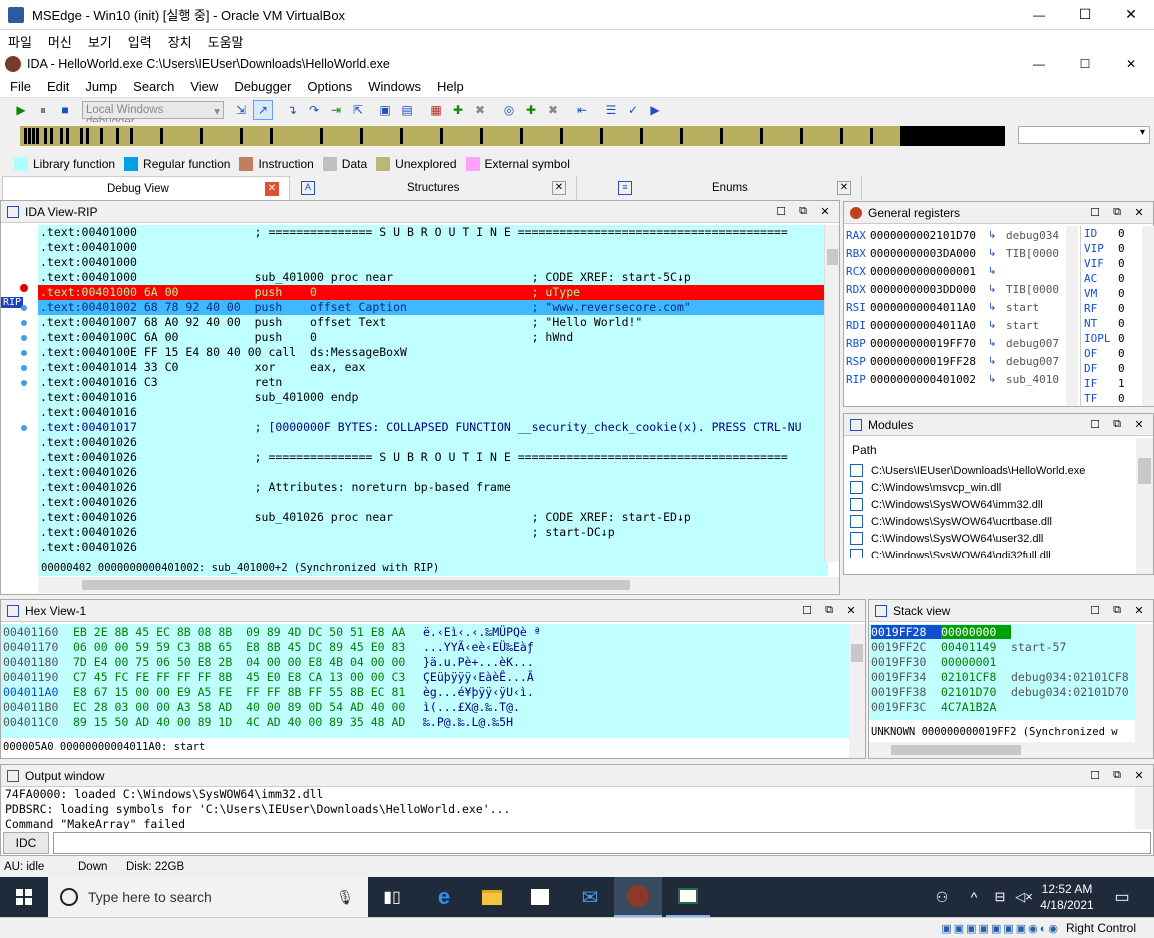 The height and width of the screenshot is (938, 1154). I want to click on hex-text: ë.‹Eì‹.‹.‰MÜPQè ª, so click(482, 632).